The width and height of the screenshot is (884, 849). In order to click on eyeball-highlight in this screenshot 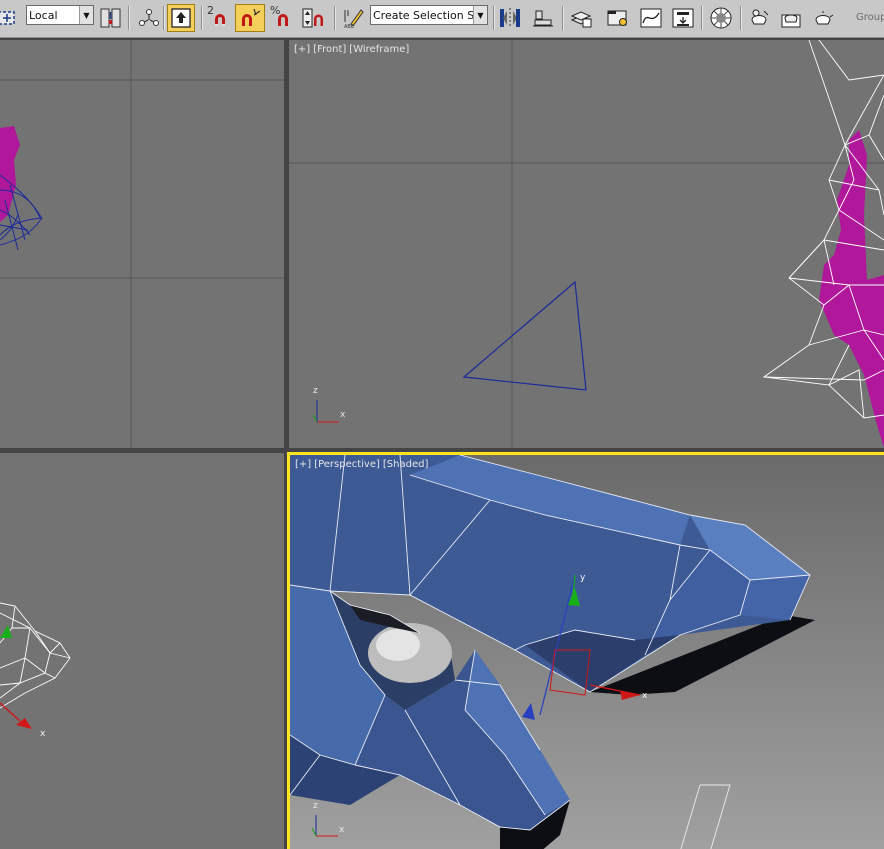, I will do `click(398, 645)`.